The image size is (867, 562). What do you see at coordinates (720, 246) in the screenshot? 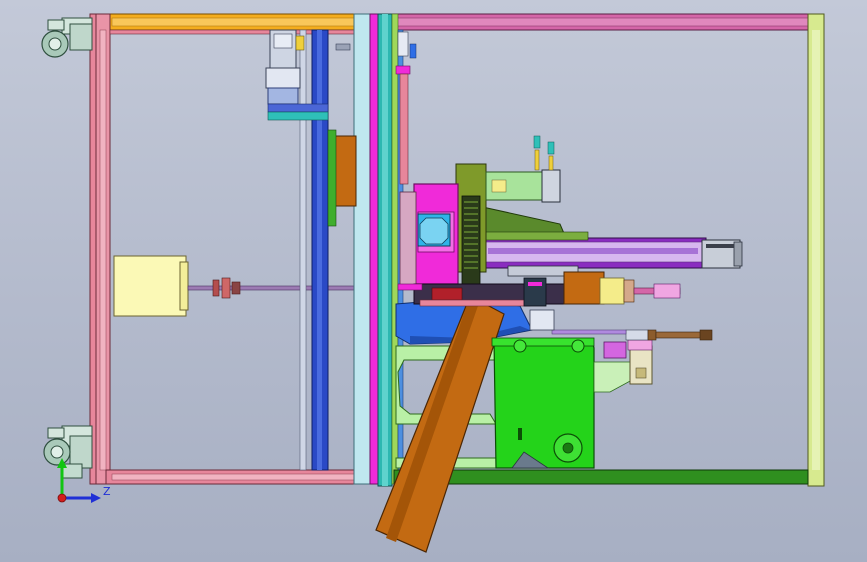
I see `actuator-motor-right-band` at bounding box center [720, 246].